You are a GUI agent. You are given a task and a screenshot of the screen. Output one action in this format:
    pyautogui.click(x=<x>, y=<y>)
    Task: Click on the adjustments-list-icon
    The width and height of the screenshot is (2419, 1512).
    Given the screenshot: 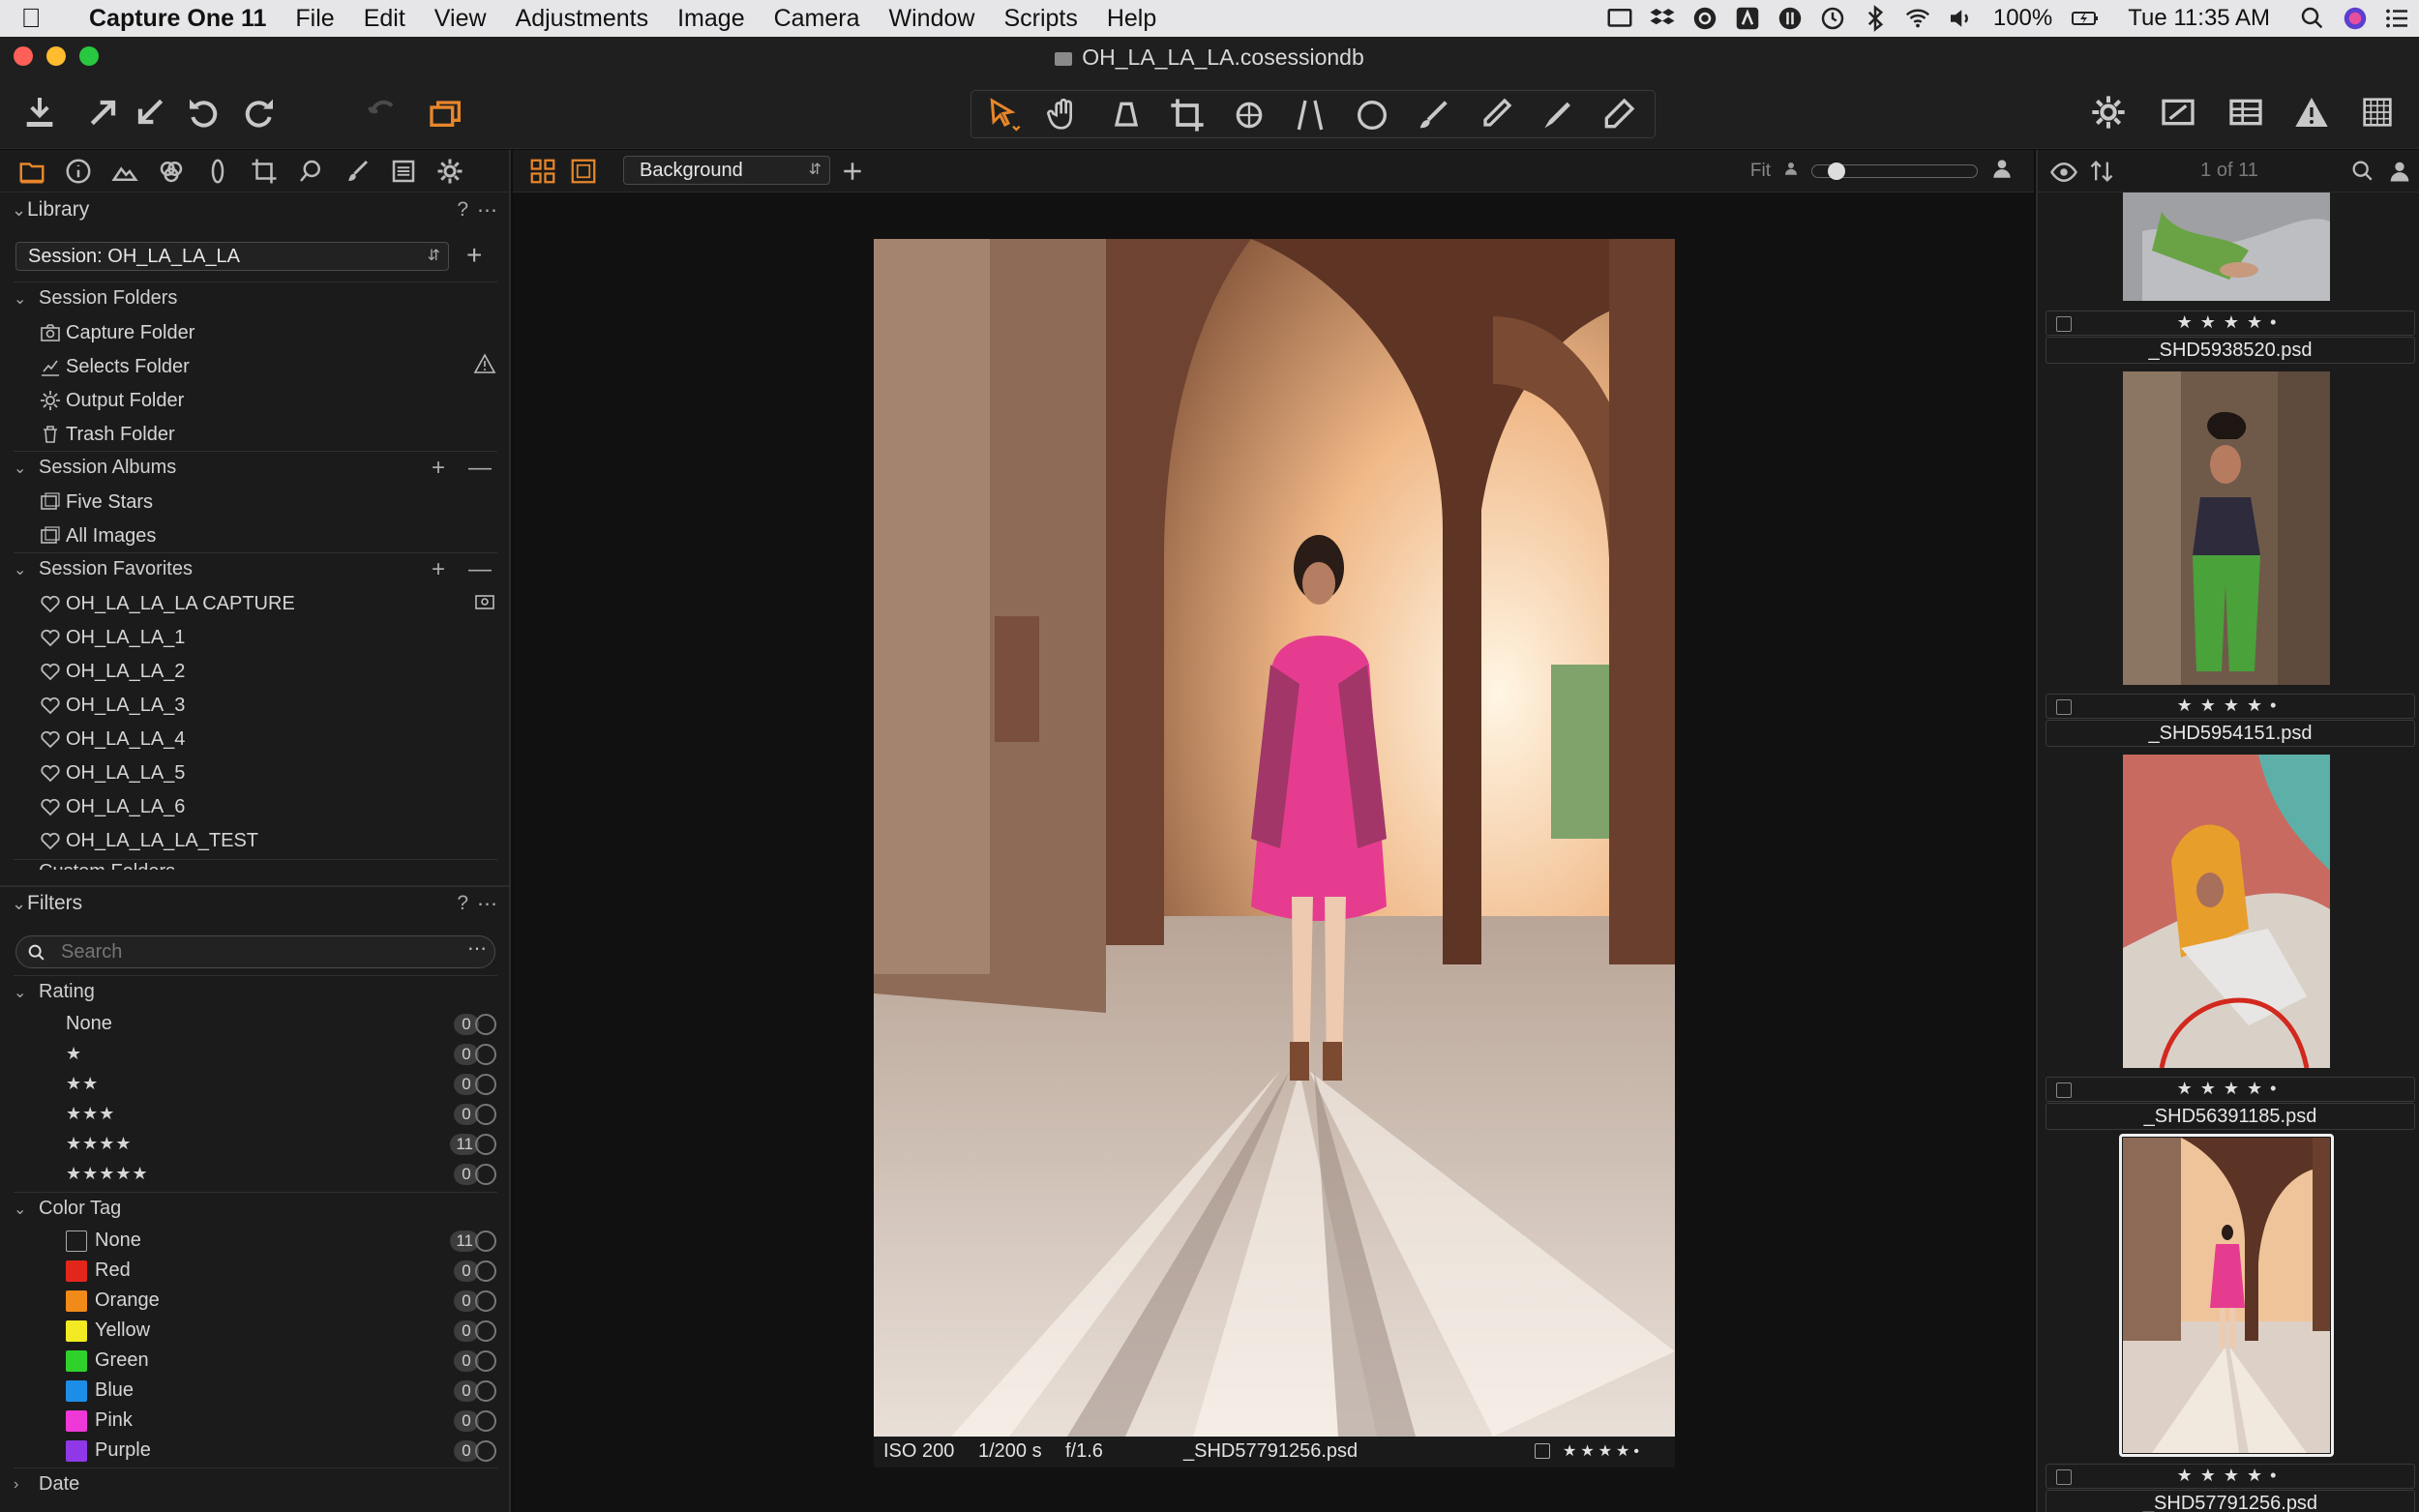 What is the action you would take?
    pyautogui.click(x=403, y=171)
    